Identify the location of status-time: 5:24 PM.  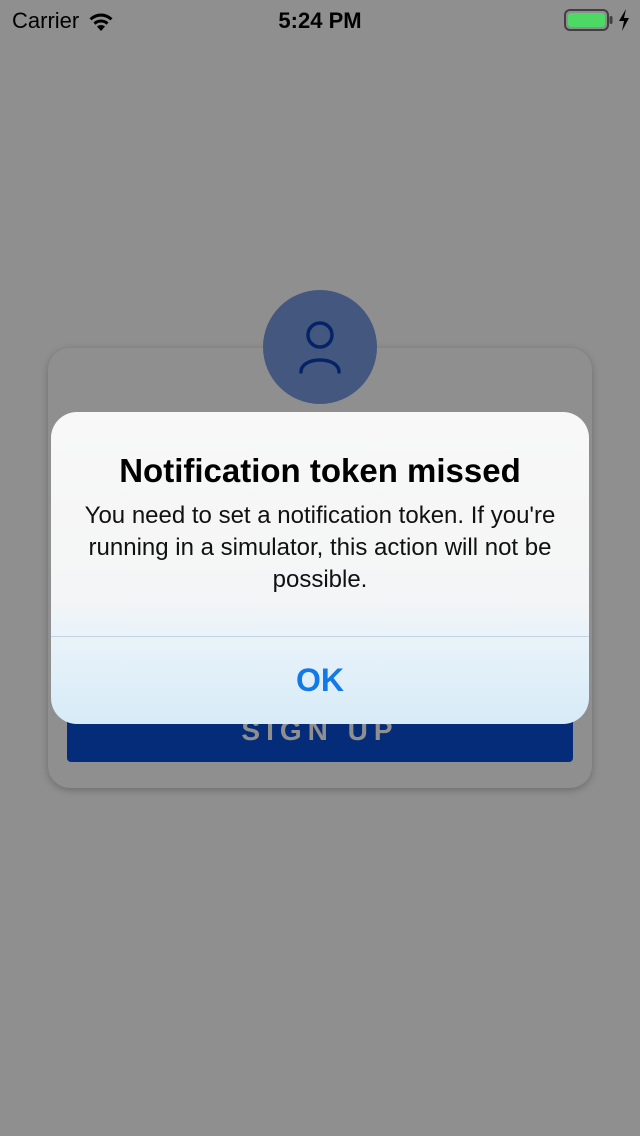
(320, 20).